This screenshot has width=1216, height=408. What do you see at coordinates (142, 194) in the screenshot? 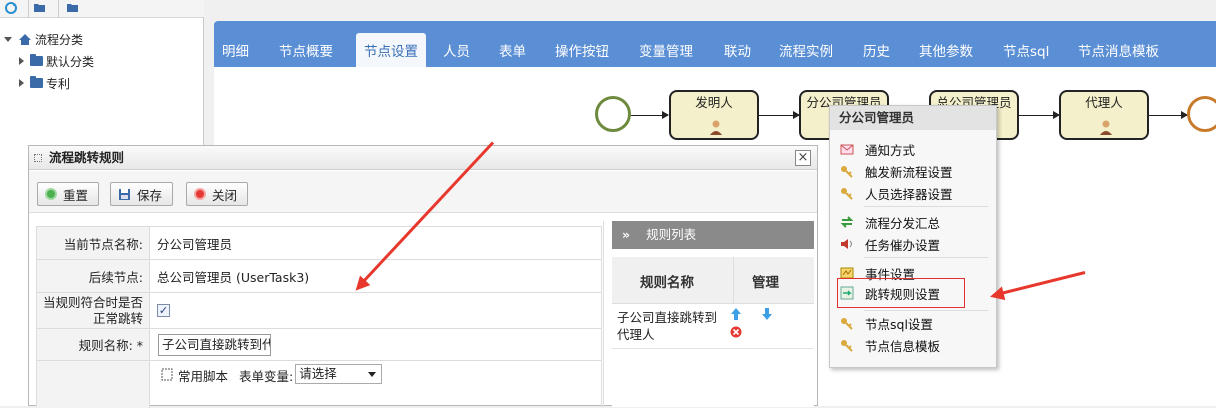
I see `save-button: 保存` at bounding box center [142, 194].